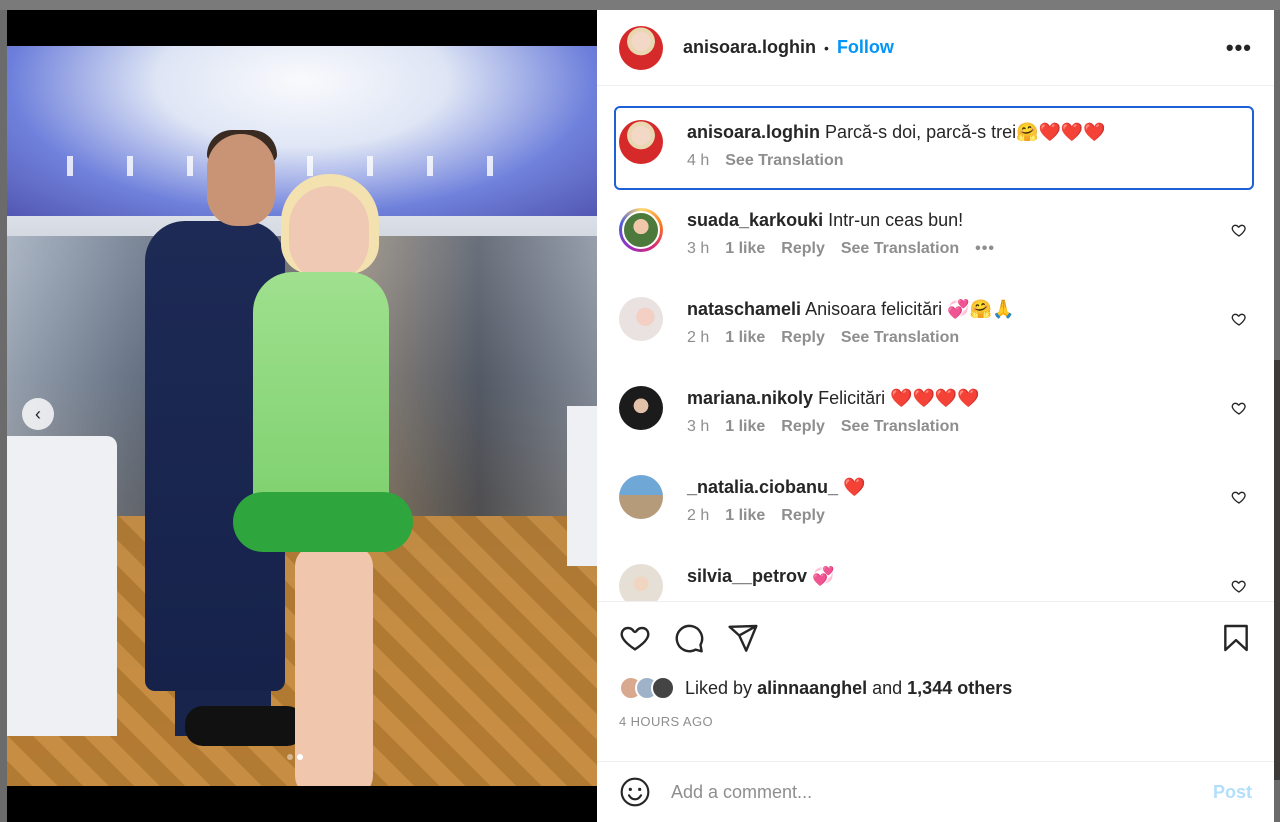 The image size is (1280, 822). I want to click on caption-text: Parcă-s doi, parcă-s trei🤗❤️❤️❤️, so click(965, 132).